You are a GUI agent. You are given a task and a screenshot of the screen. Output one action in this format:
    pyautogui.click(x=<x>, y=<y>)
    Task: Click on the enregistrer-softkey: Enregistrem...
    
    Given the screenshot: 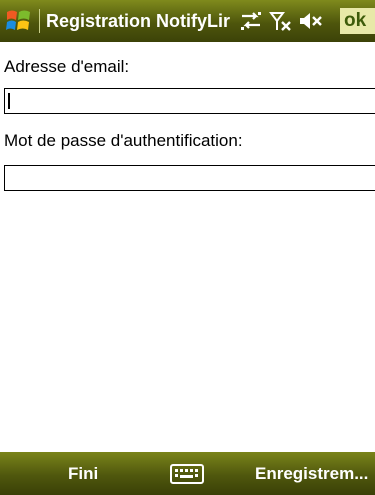 What is the action you would take?
    pyautogui.click(x=311, y=473)
    